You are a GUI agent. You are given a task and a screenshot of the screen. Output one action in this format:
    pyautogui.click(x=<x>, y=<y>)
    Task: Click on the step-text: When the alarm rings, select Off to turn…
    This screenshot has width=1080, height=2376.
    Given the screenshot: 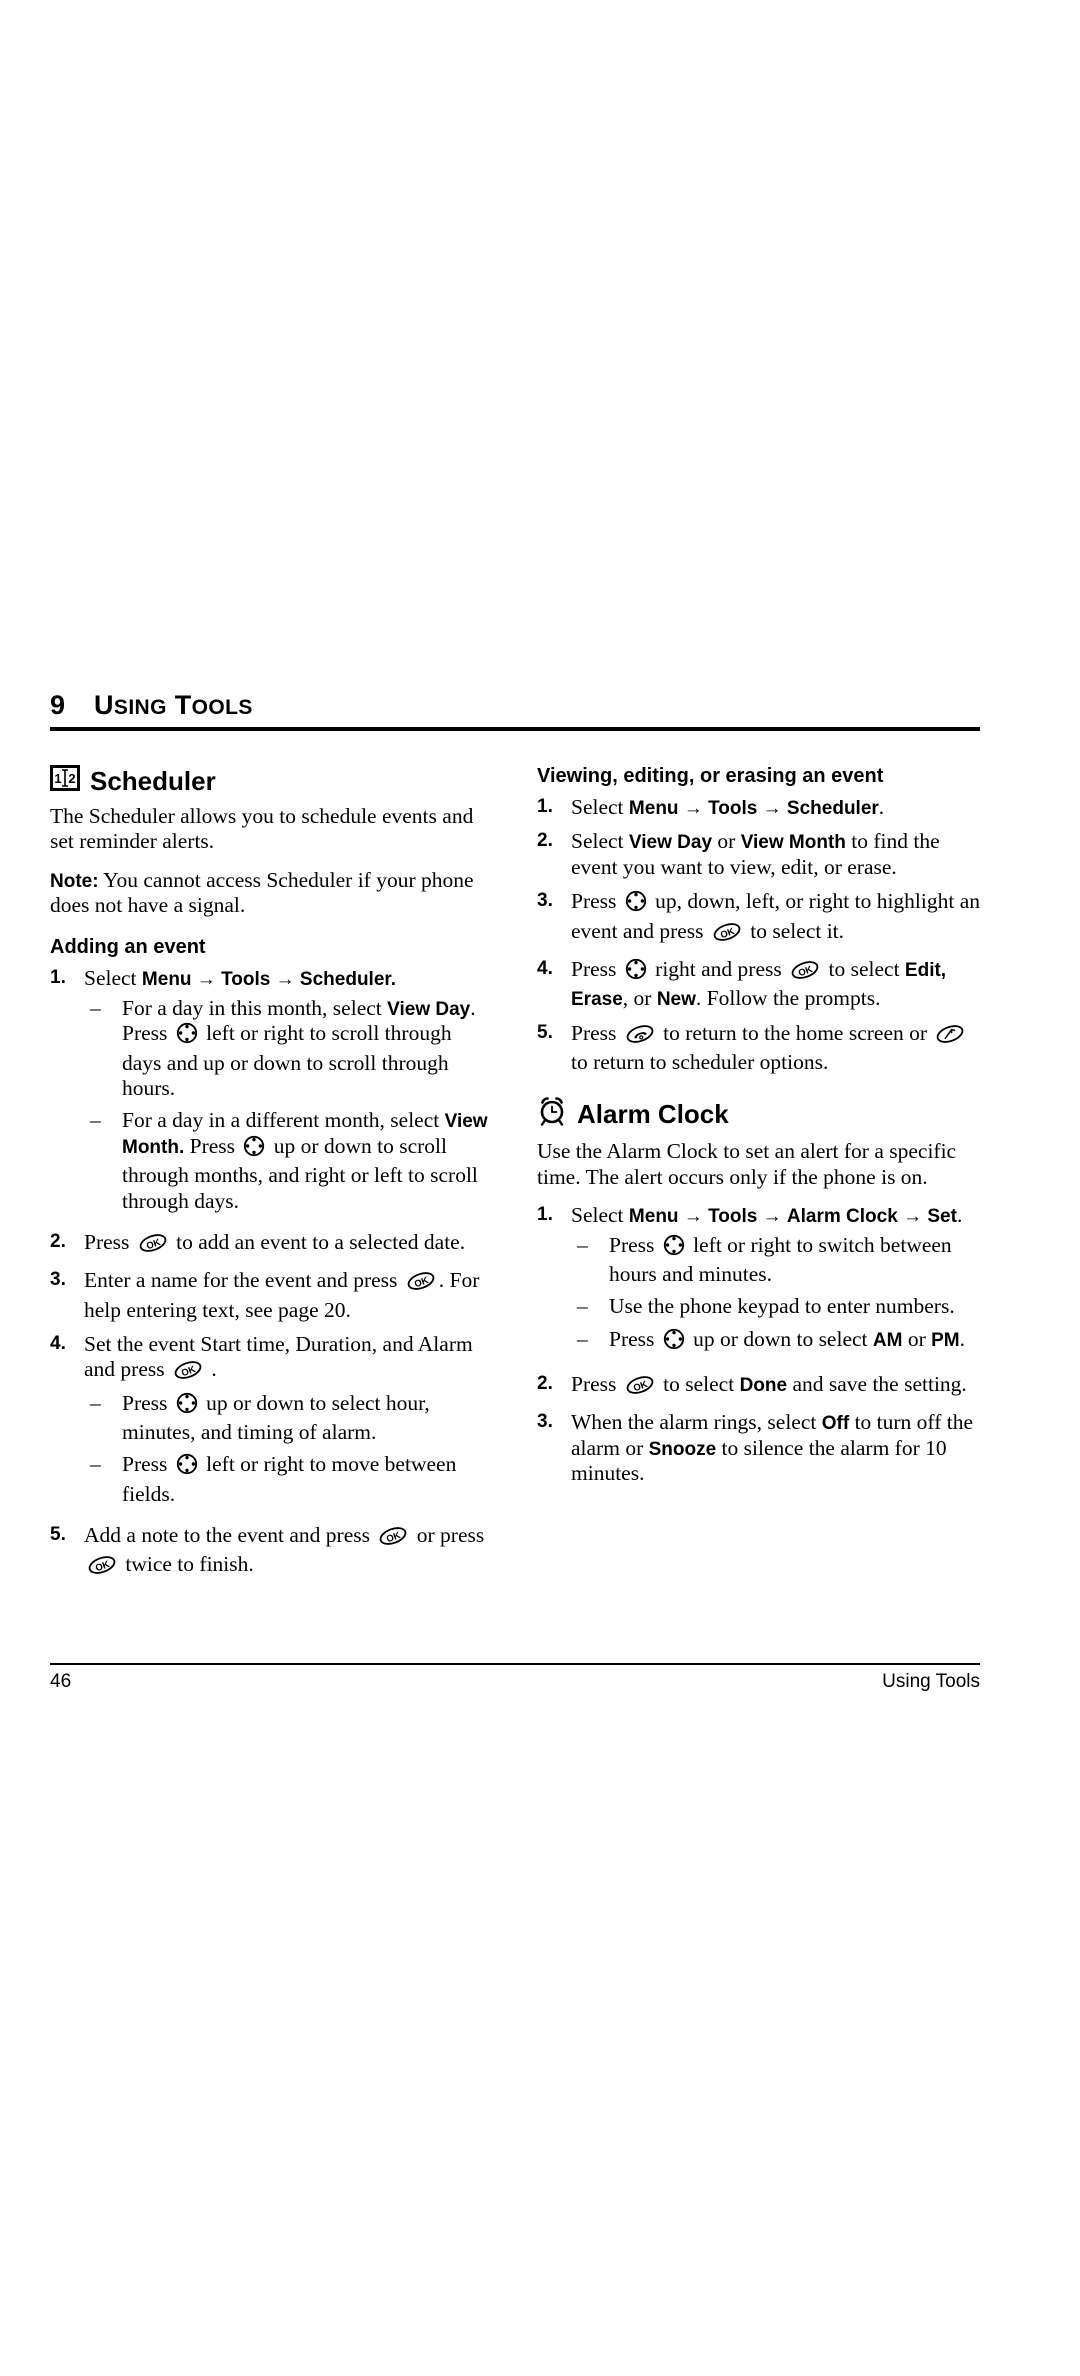 What is the action you would take?
    pyautogui.click(x=772, y=1448)
    